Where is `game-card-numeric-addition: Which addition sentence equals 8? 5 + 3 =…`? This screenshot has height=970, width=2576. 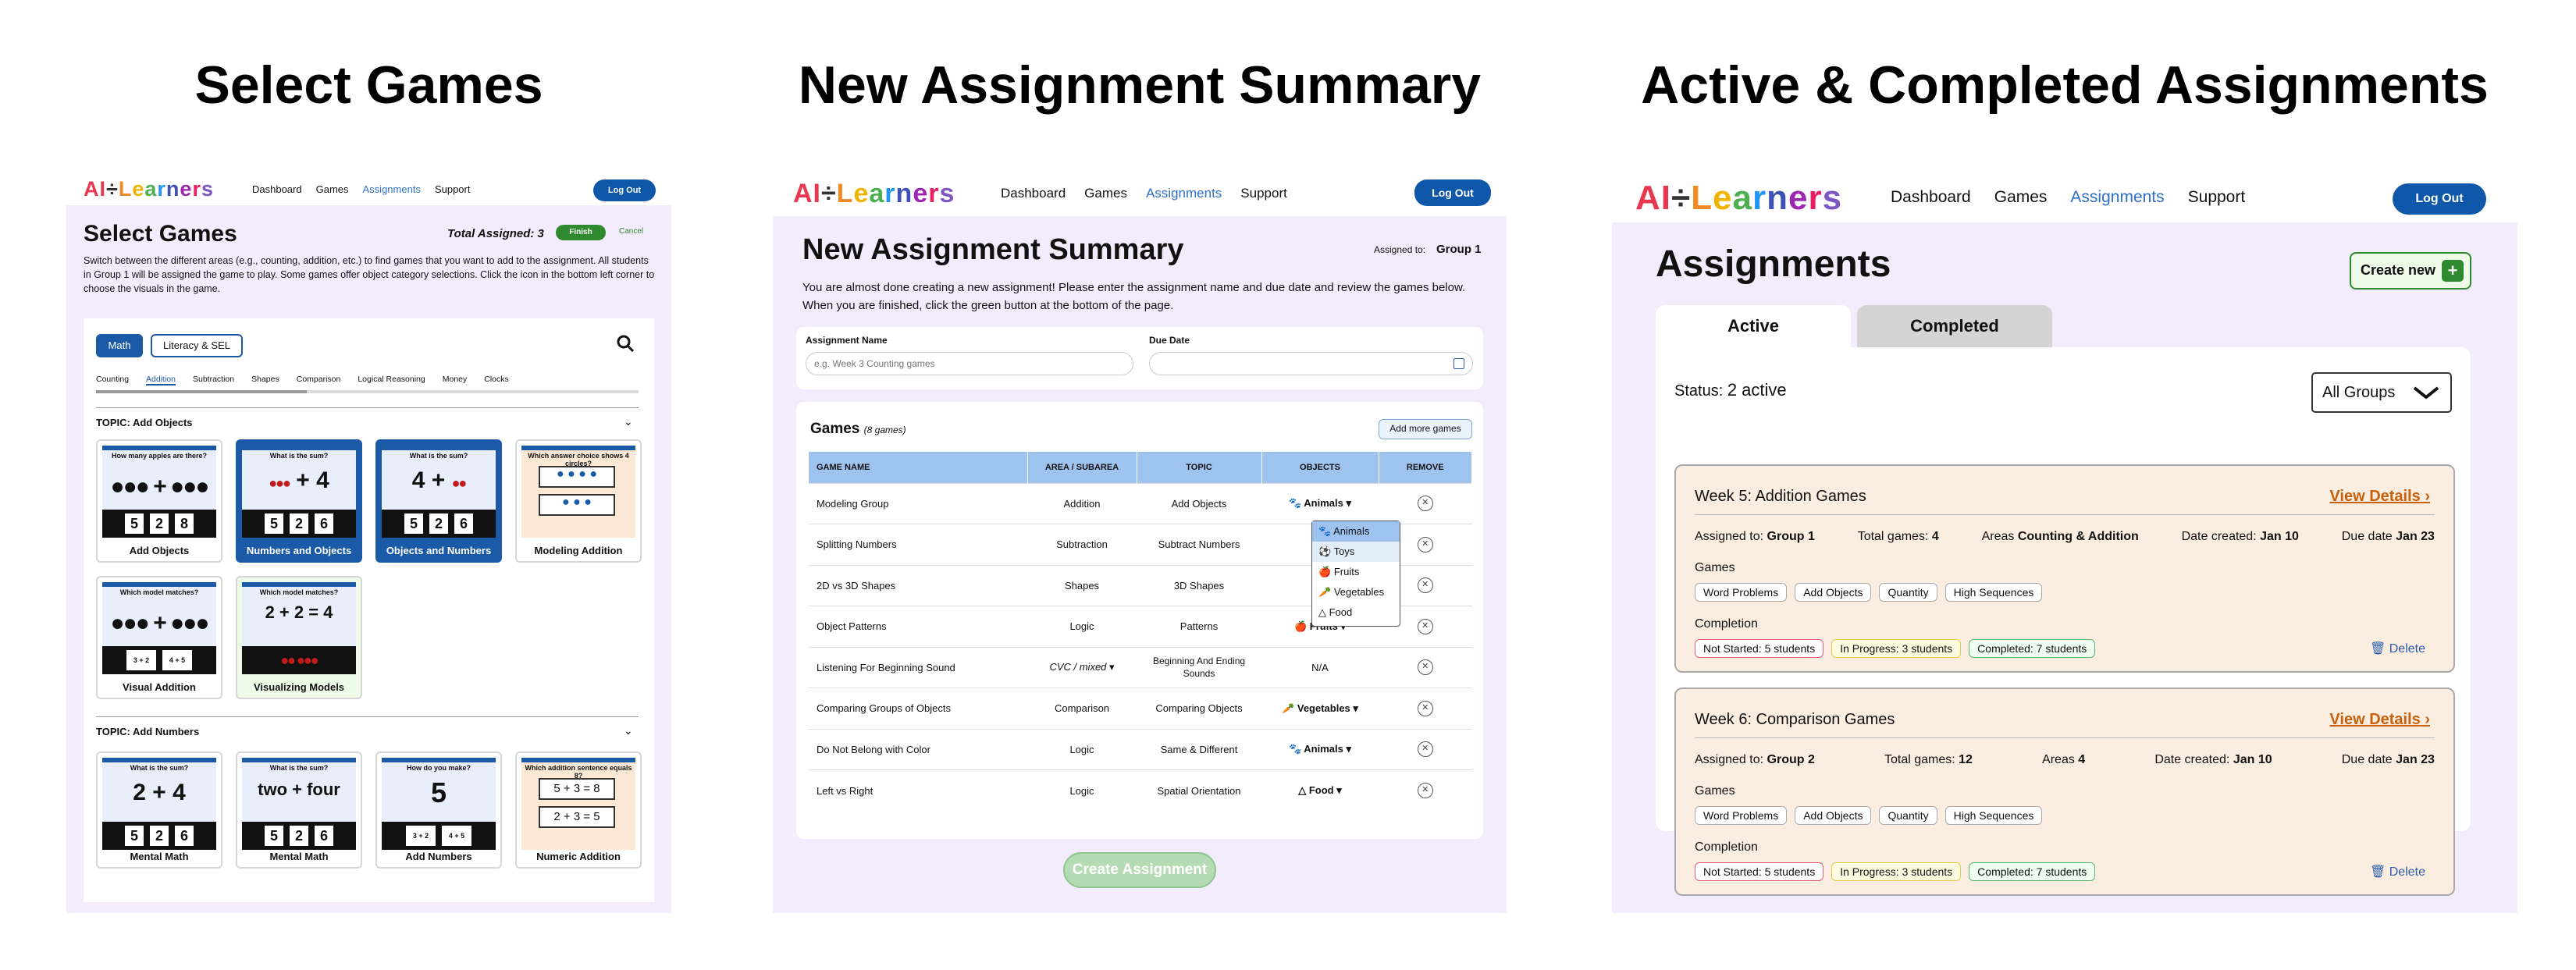
game-card-numeric-addition: Which addition sentence equals 8? 5 + 3 =… is located at coordinates (578, 810).